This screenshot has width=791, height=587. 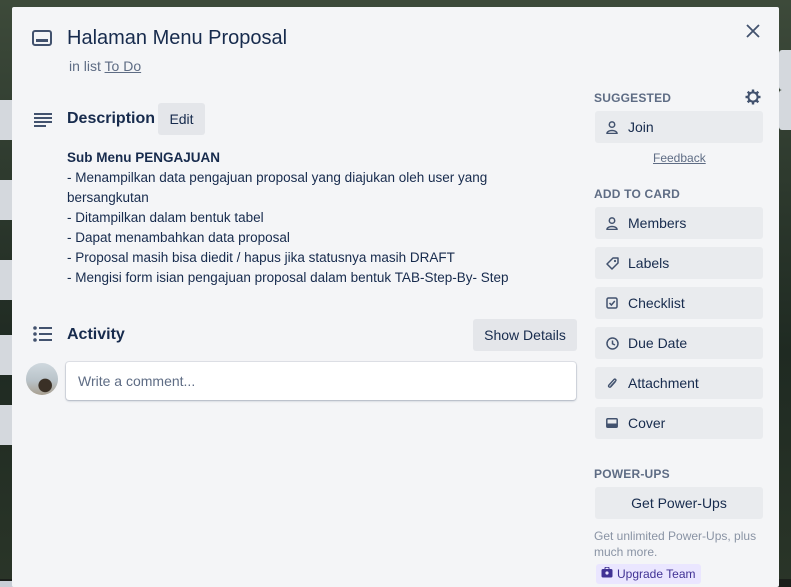 I want to click on card-icon, so click(x=42, y=38).